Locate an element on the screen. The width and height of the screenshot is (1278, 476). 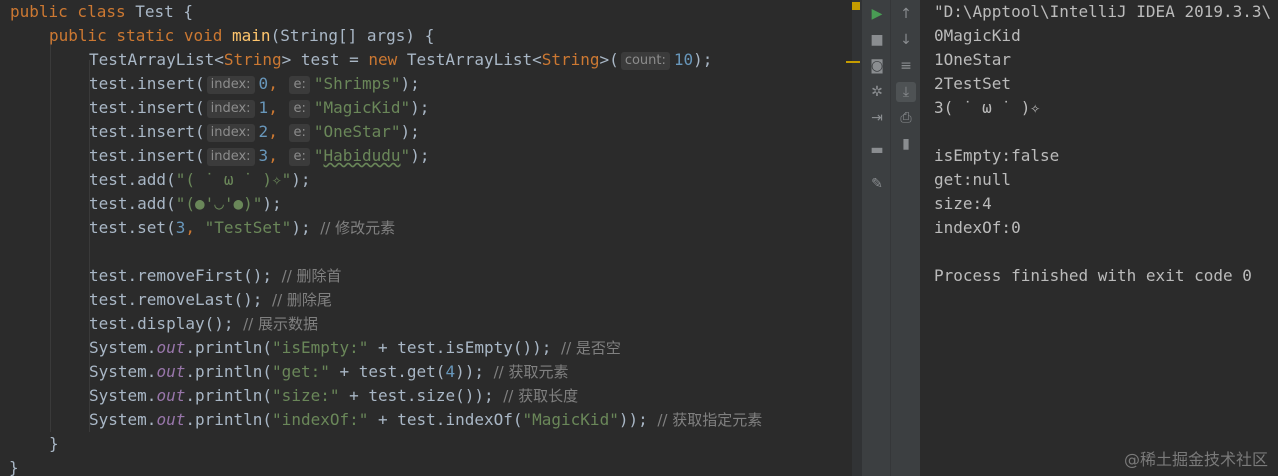
pin-icon: ✎ is located at coordinates (877, 184).